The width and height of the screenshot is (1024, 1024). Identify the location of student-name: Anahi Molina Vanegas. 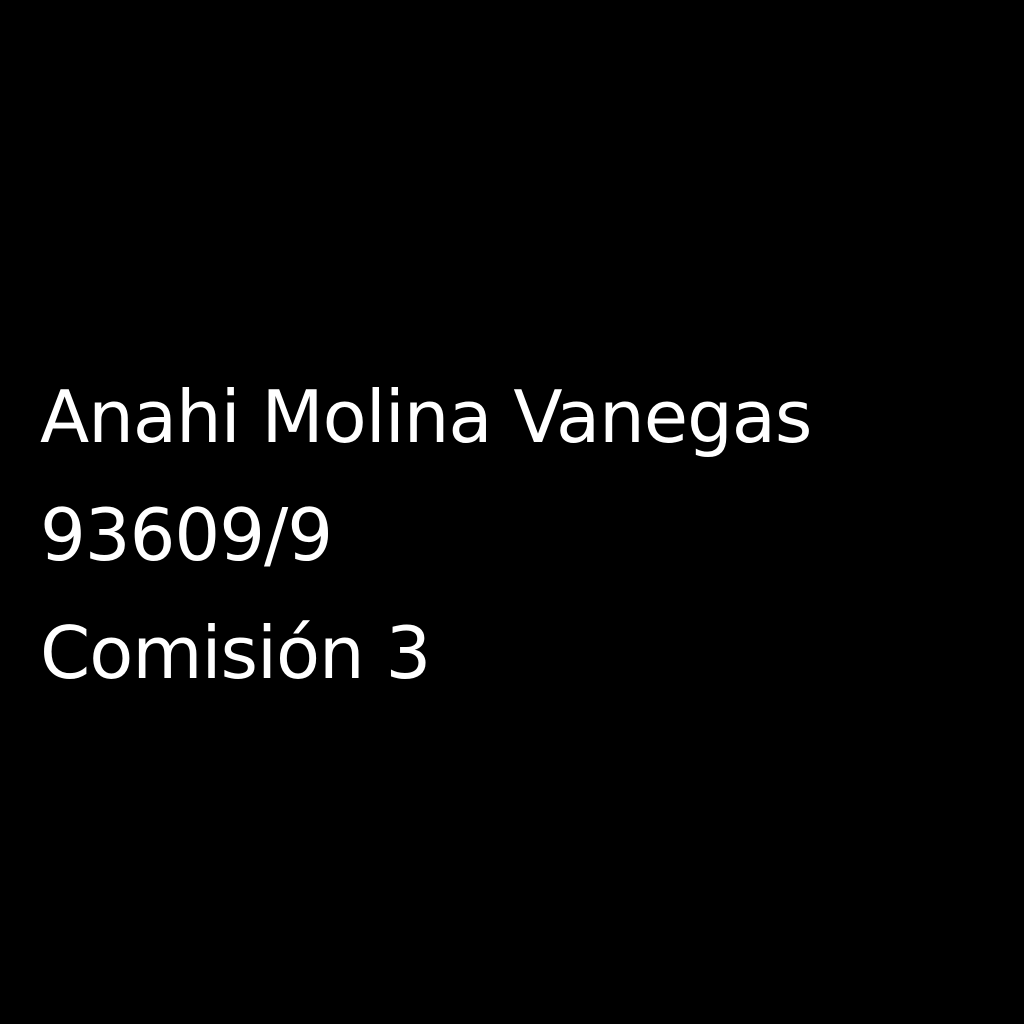
(426, 417).